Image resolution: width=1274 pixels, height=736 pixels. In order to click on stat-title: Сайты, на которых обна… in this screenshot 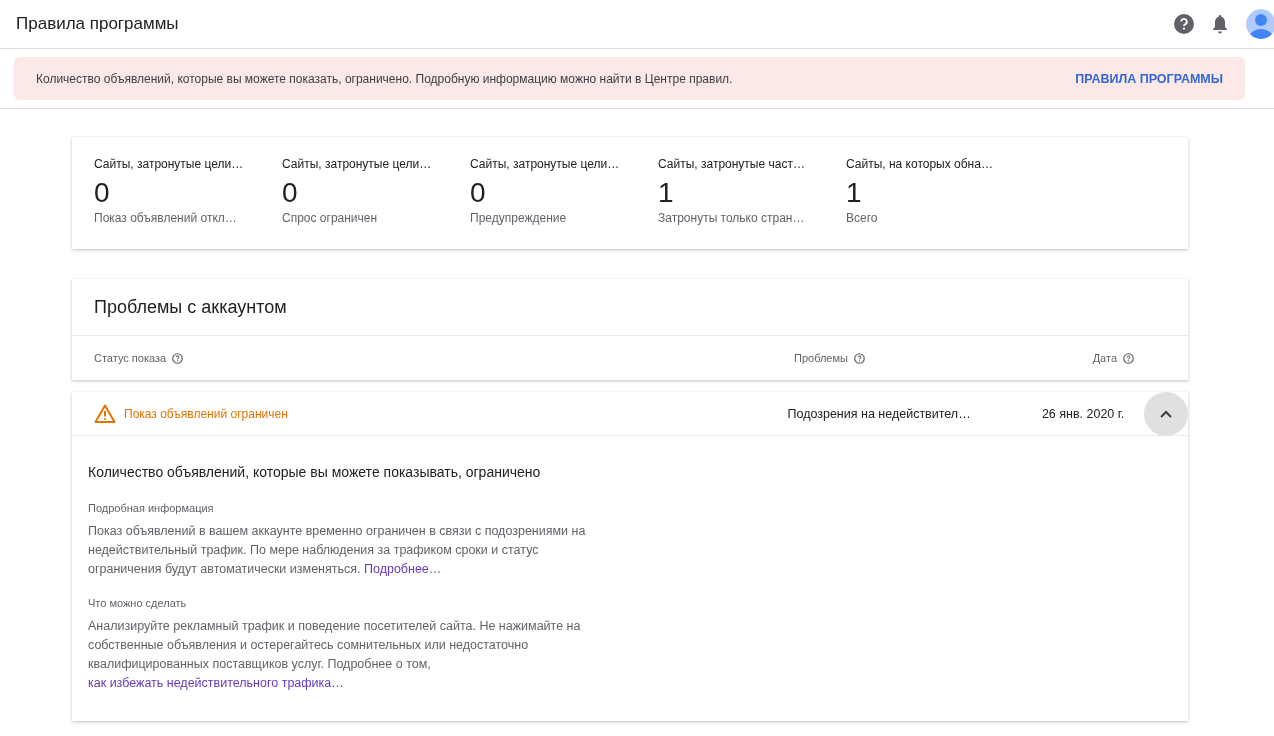, I will do `click(920, 164)`.